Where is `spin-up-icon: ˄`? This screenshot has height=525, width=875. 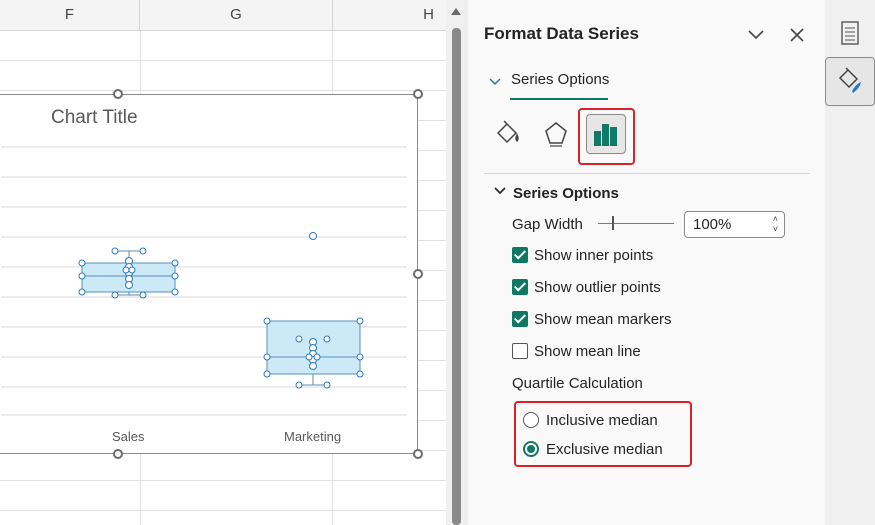
spin-up-icon: ˄ is located at coordinates (775, 219).